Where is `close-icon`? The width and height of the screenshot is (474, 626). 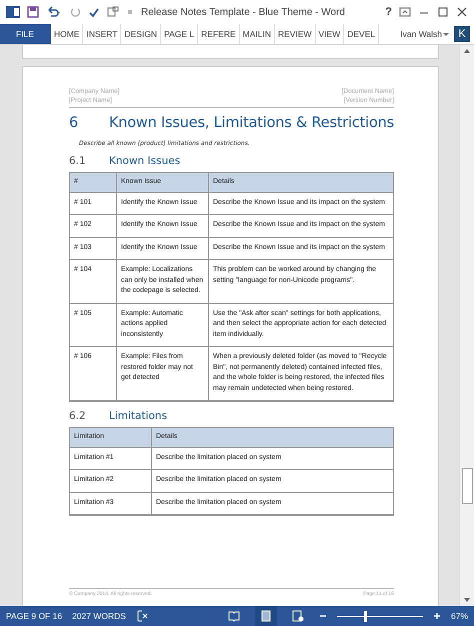
close-icon is located at coordinates (462, 12).